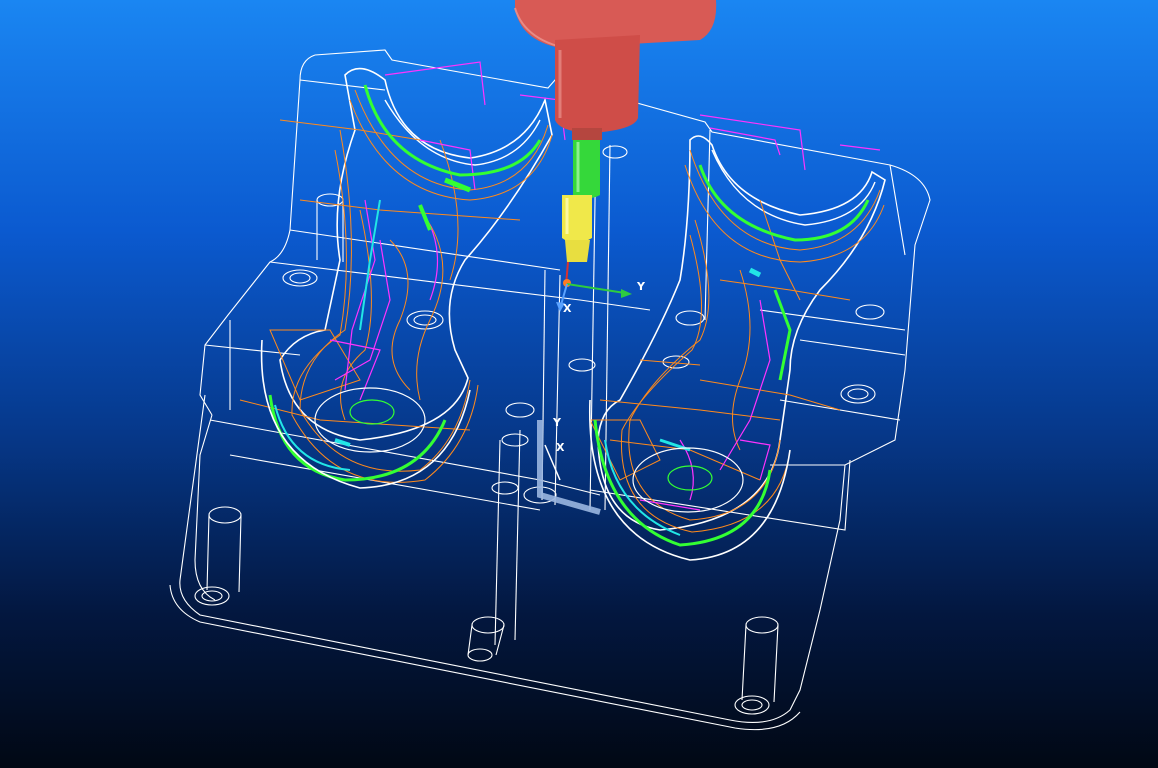  What do you see at coordinates (641, 286) in the screenshot?
I see `triad-primary-y-label: Y` at bounding box center [641, 286].